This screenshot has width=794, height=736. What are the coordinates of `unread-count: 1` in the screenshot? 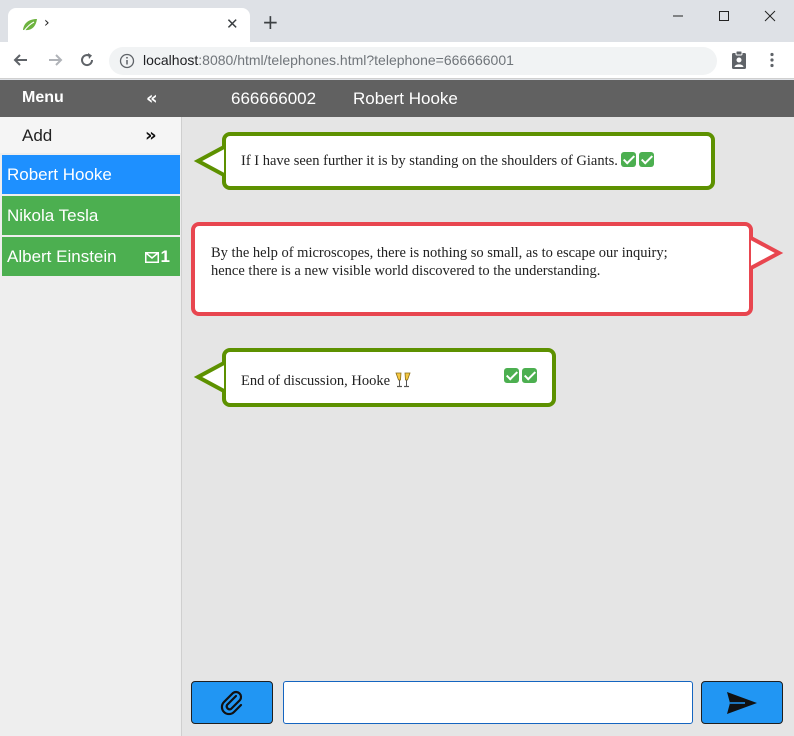 It's located at (165, 256).